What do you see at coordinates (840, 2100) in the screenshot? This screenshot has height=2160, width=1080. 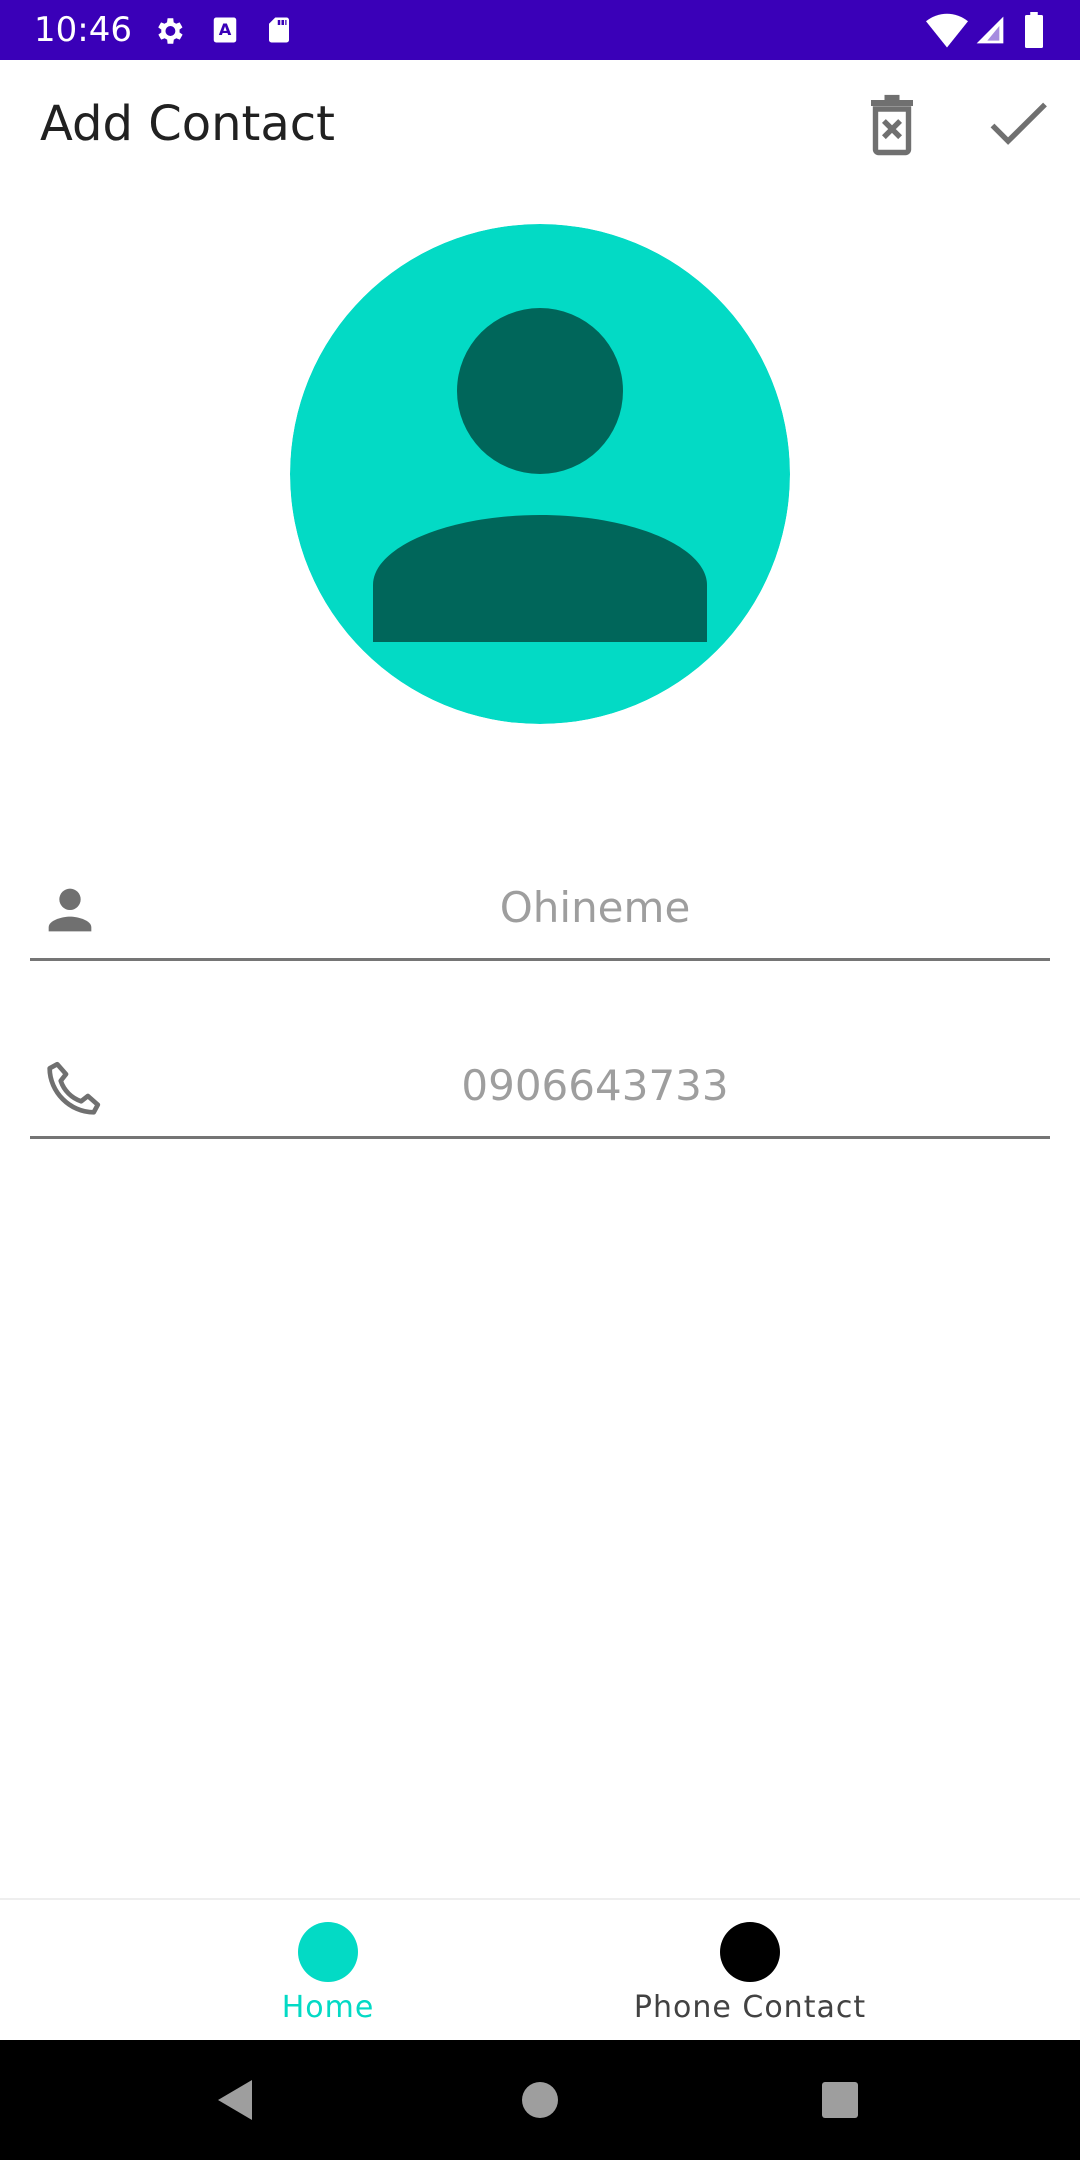 I see `recents-icon` at bounding box center [840, 2100].